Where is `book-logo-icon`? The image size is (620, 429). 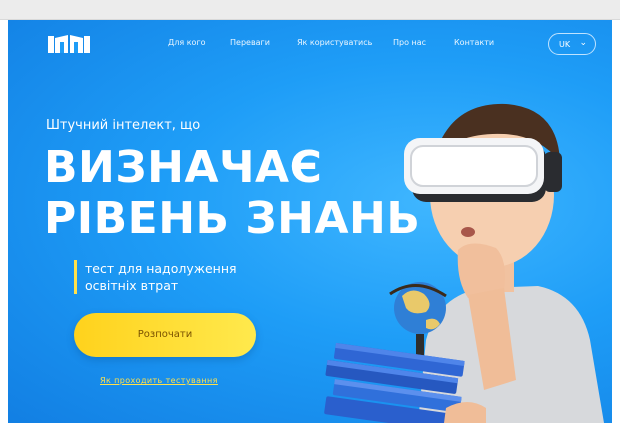
book-logo-icon is located at coordinates (69, 44).